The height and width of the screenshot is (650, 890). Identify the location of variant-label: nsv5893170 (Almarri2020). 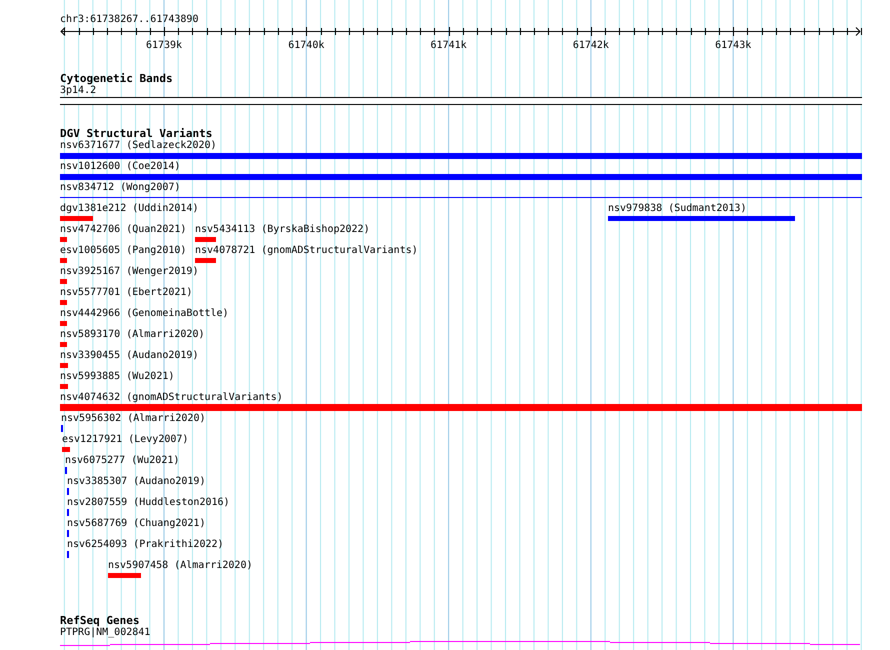
(132, 335).